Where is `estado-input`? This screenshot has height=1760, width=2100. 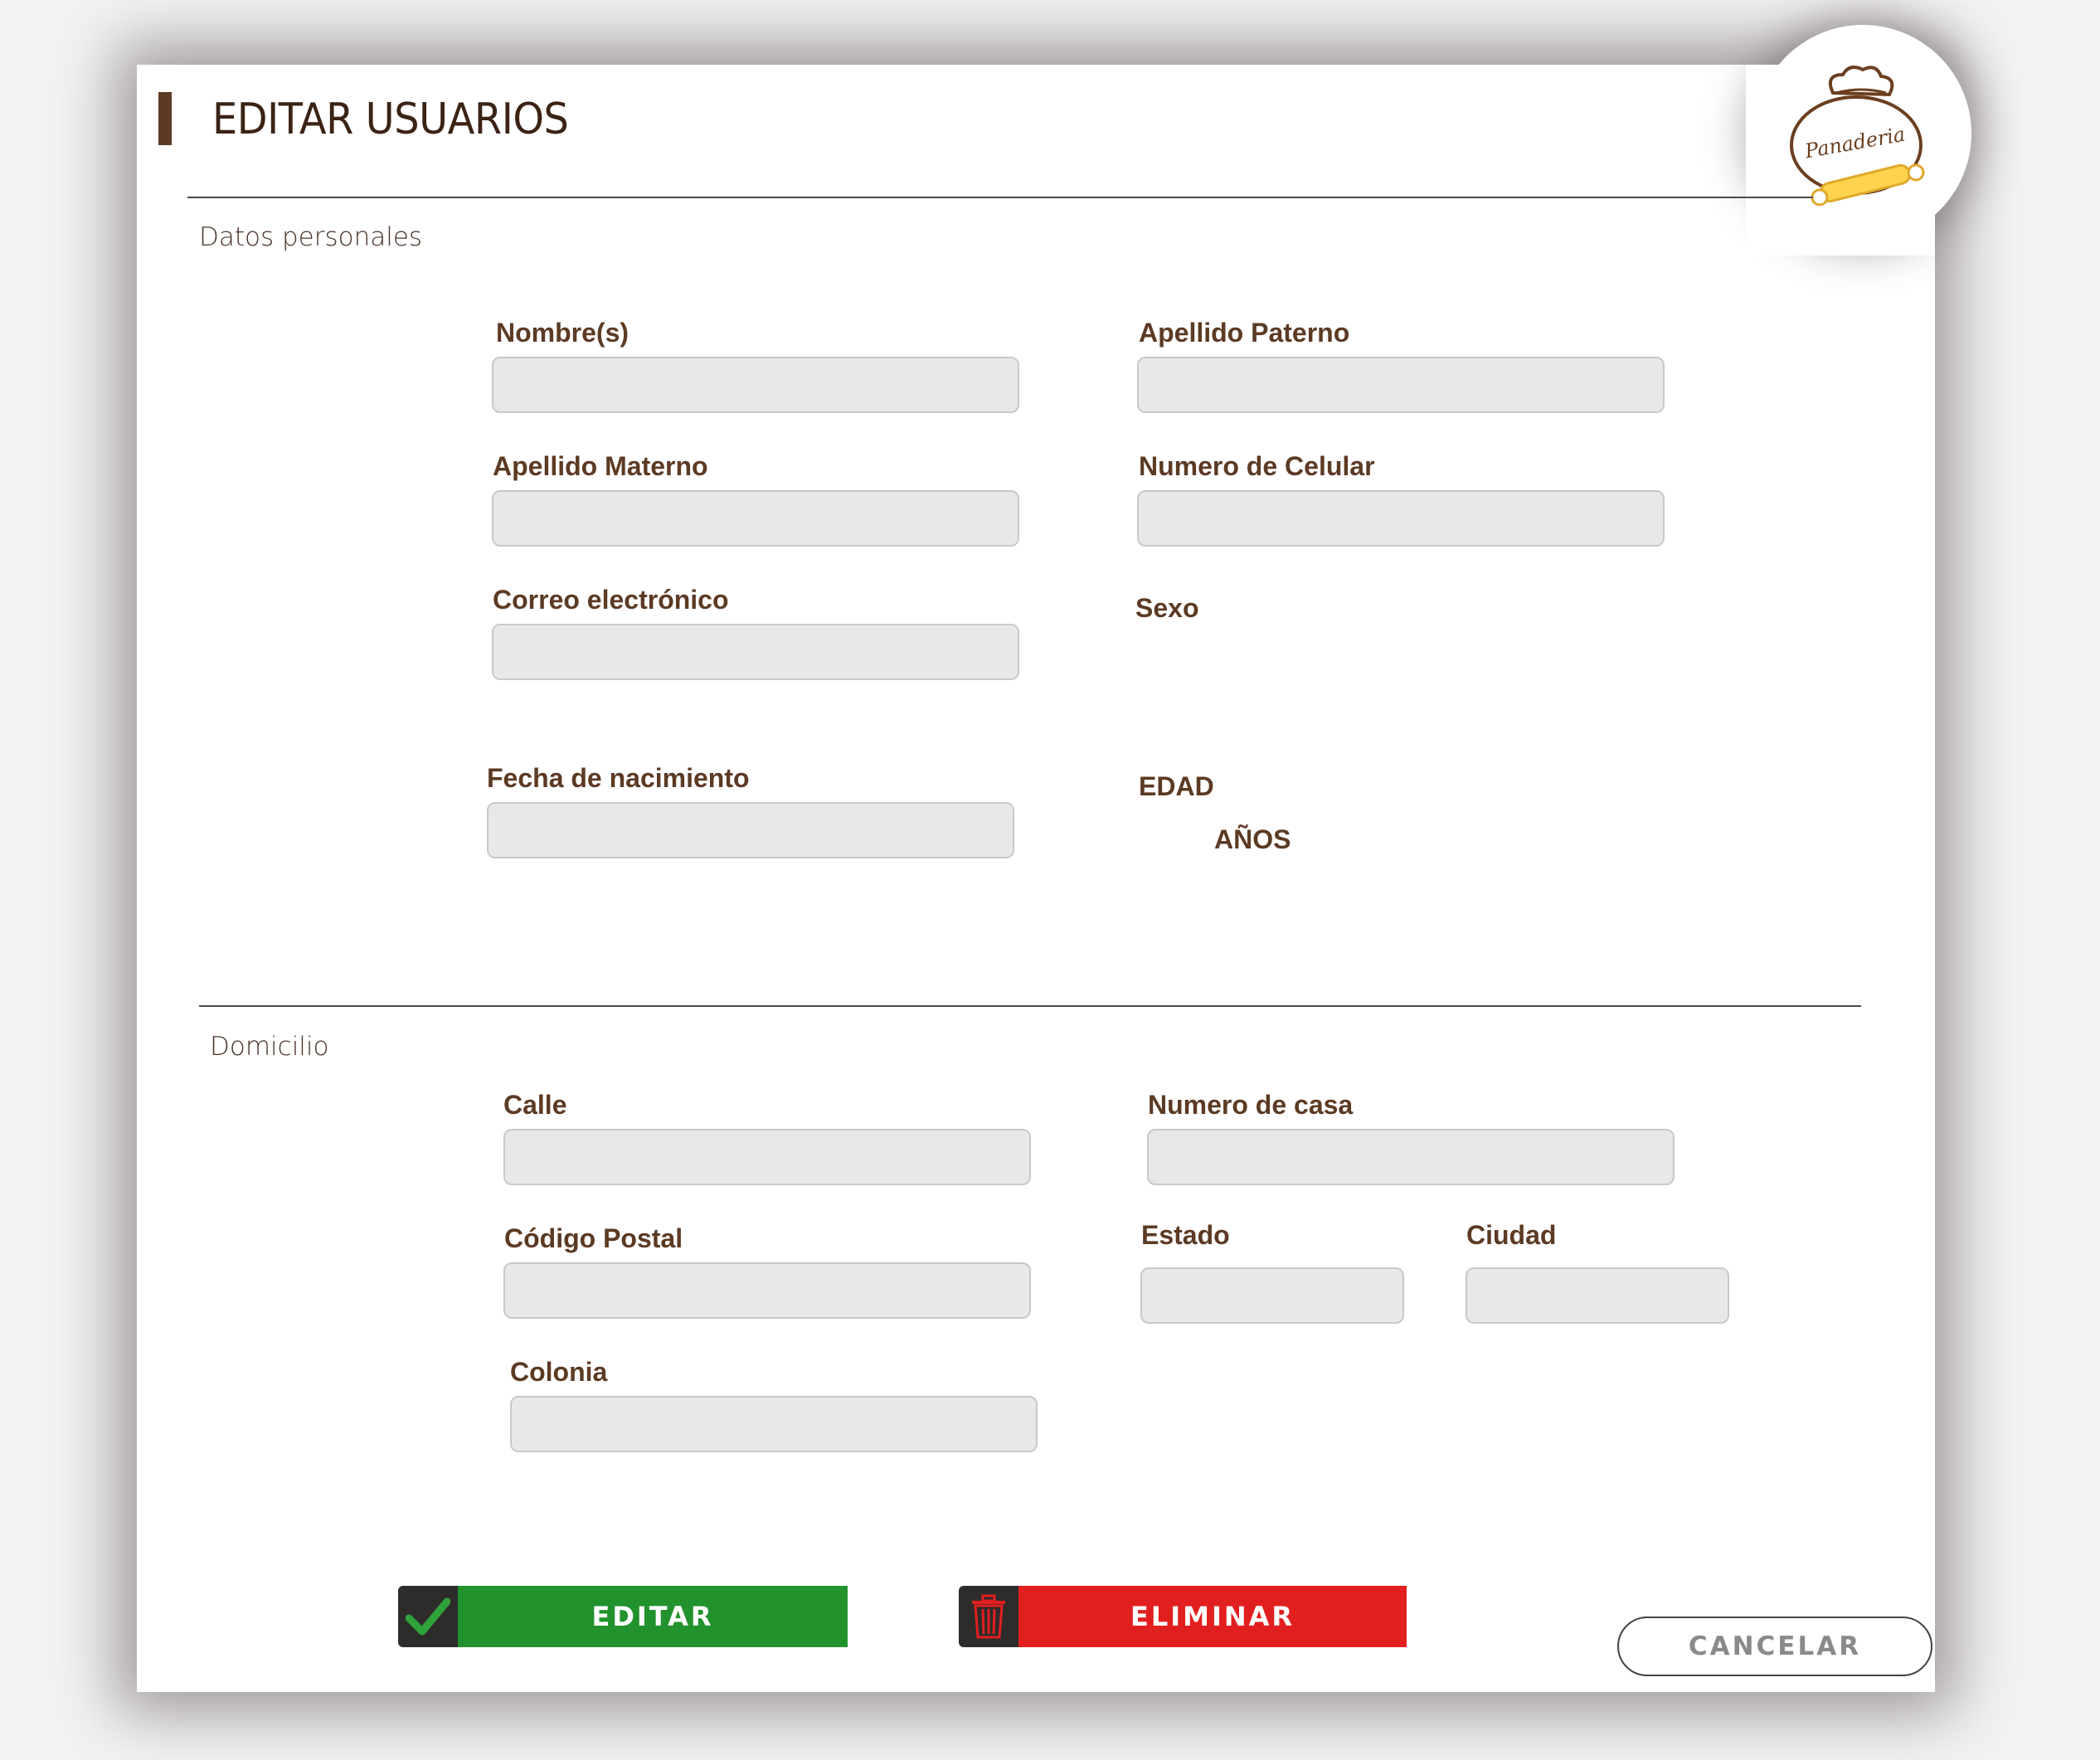 estado-input is located at coordinates (1272, 1295).